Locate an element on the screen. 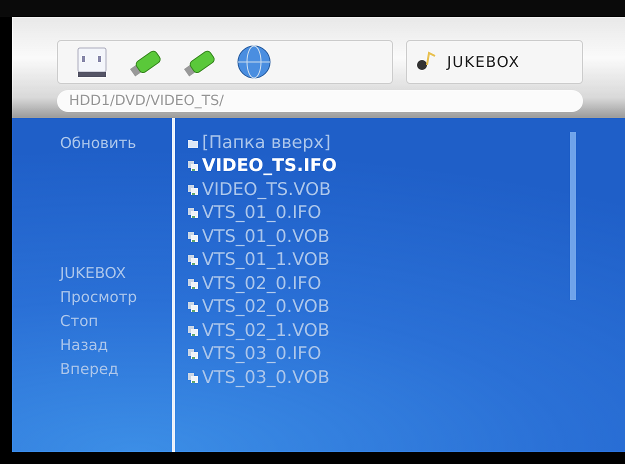  file-item: VTS_02_1.VOB is located at coordinates (258, 330).